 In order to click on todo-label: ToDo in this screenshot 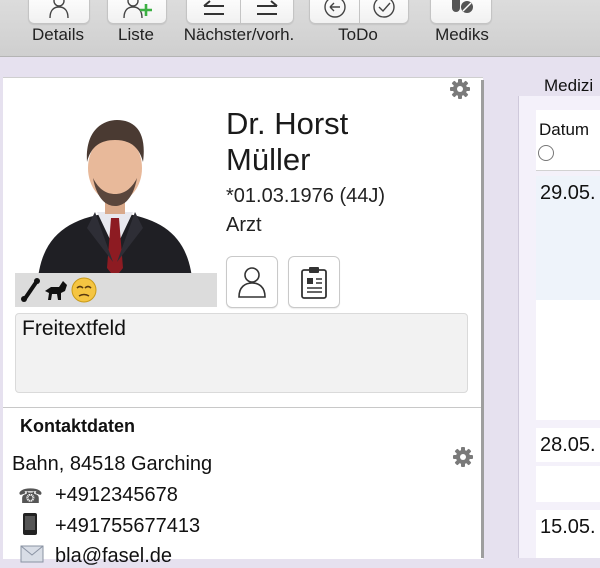, I will do `click(358, 34)`.